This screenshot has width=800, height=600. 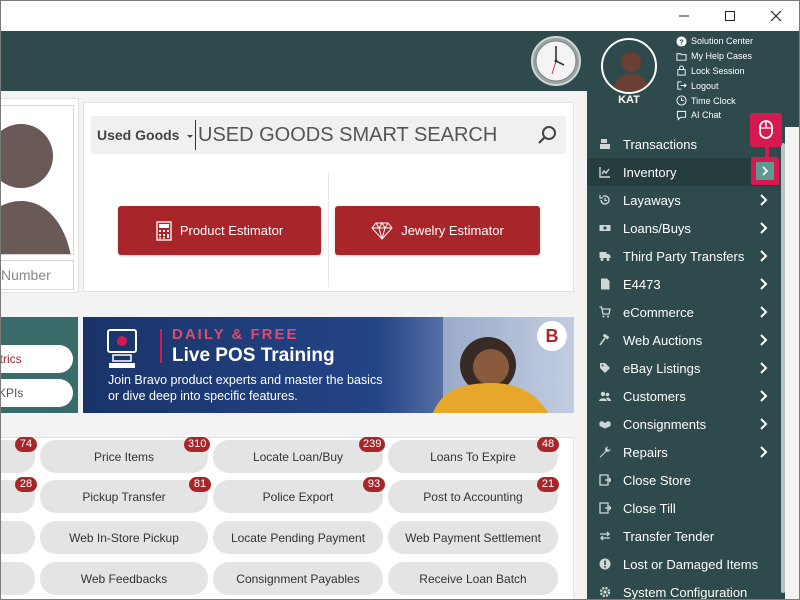 What do you see at coordinates (689, 228) in the screenshot?
I see `nav-item-loans-buys: Loans/Buys` at bounding box center [689, 228].